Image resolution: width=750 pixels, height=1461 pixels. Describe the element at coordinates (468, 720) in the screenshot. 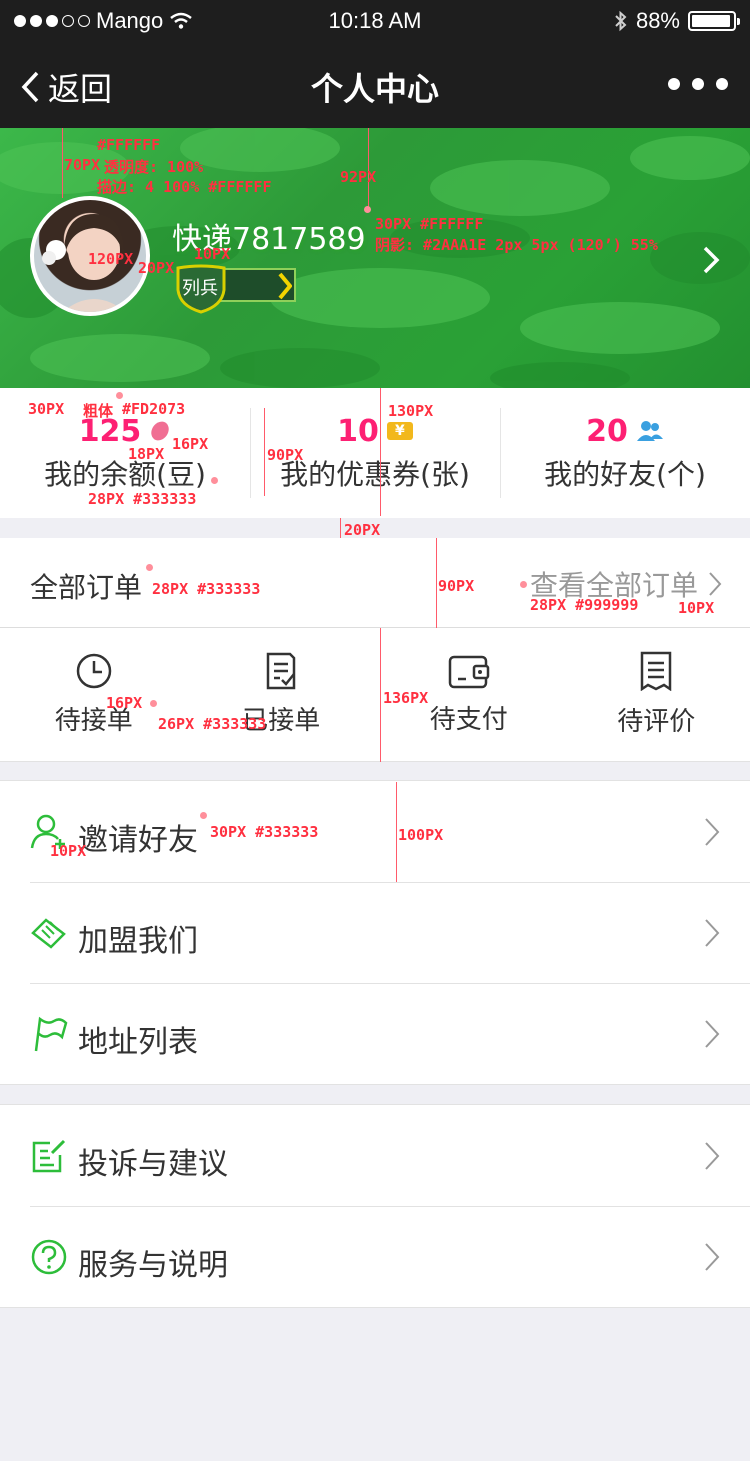

I see `order-pending-payment-label: 待支付` at that location.